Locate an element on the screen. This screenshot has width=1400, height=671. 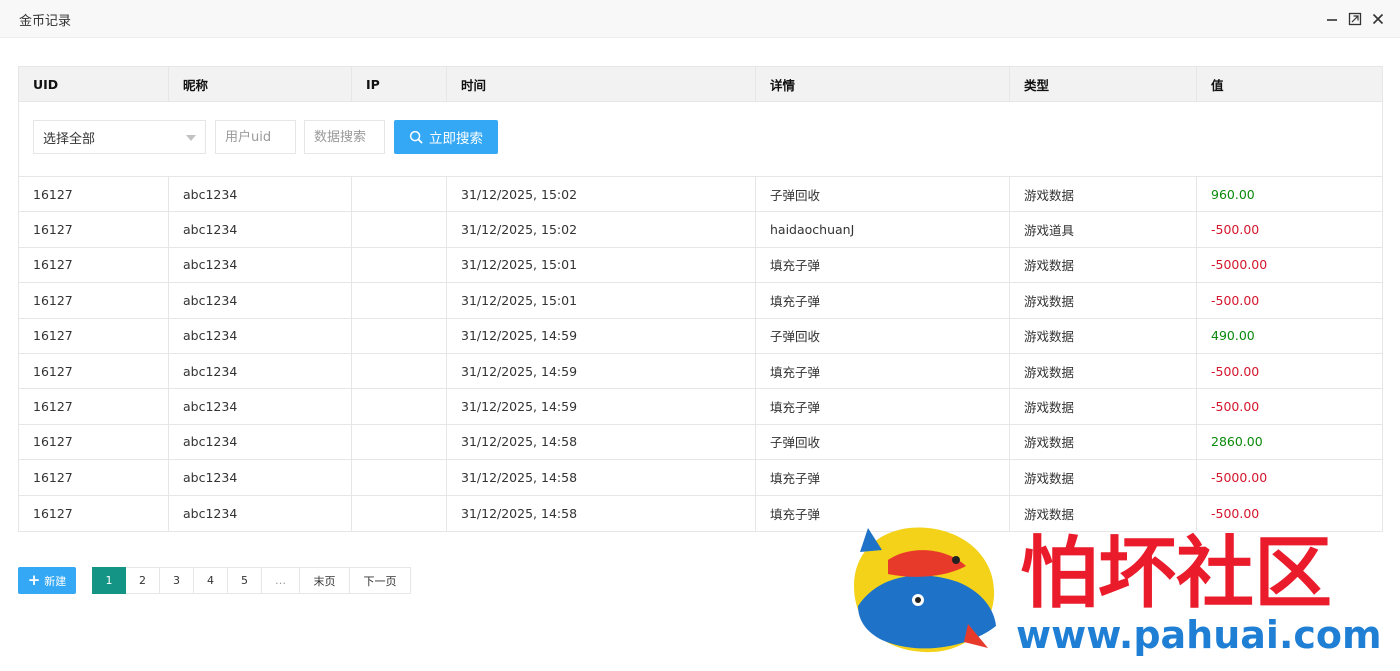
cell-time: 31/12/2025, 14:58 is located at coordinates (601, 513).